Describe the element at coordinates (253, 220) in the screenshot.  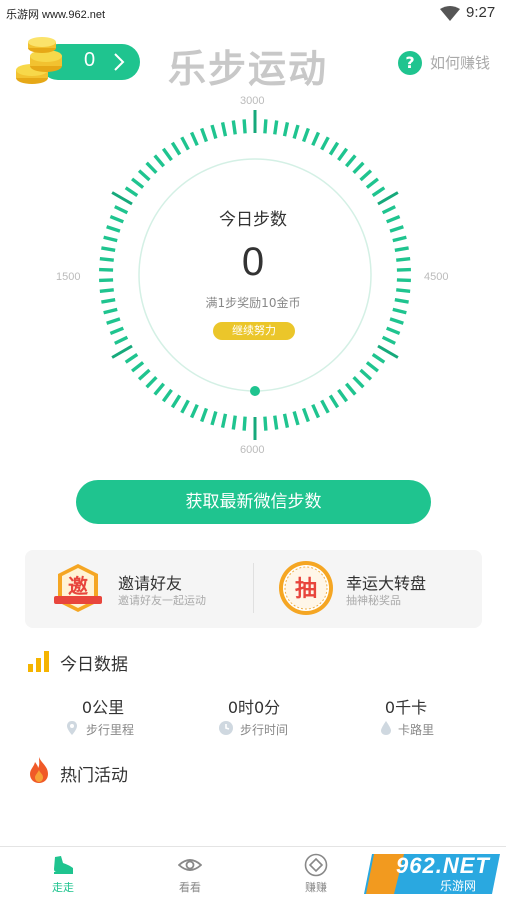
I see `today-steps-title: 今日步数` at that location.